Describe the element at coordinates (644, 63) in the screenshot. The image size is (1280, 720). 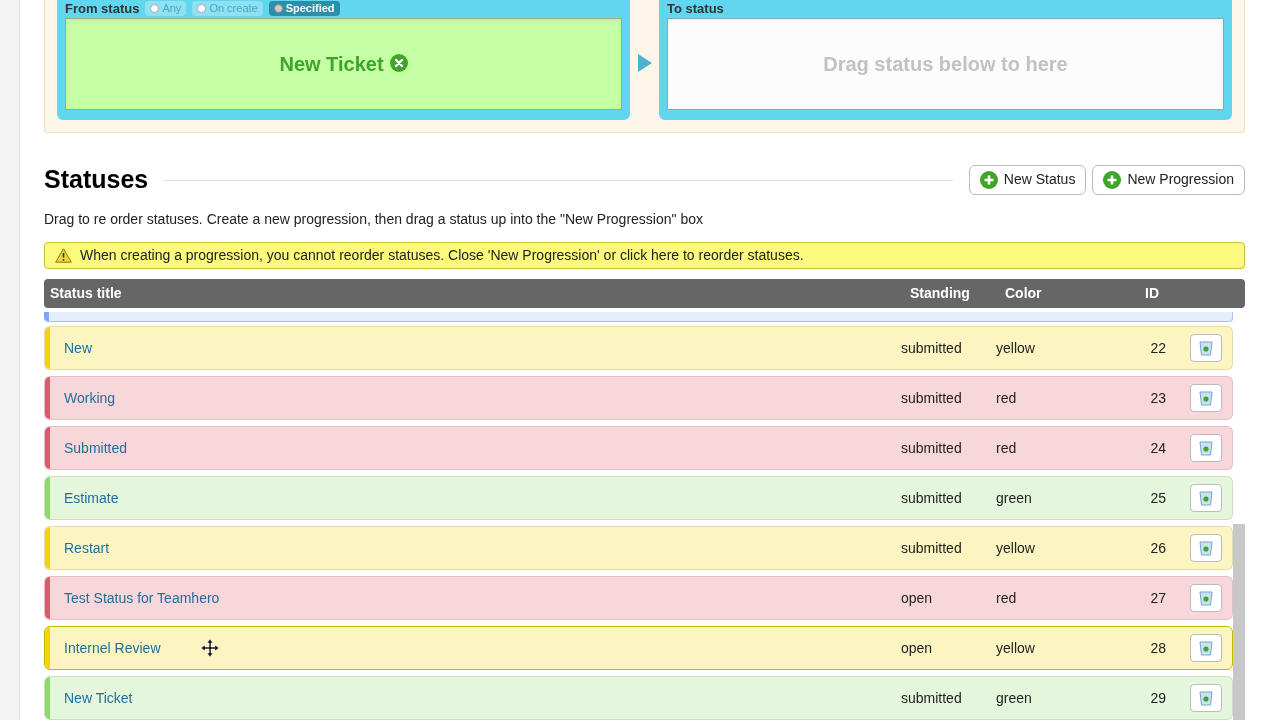
I see `arrow-icon` at that location.